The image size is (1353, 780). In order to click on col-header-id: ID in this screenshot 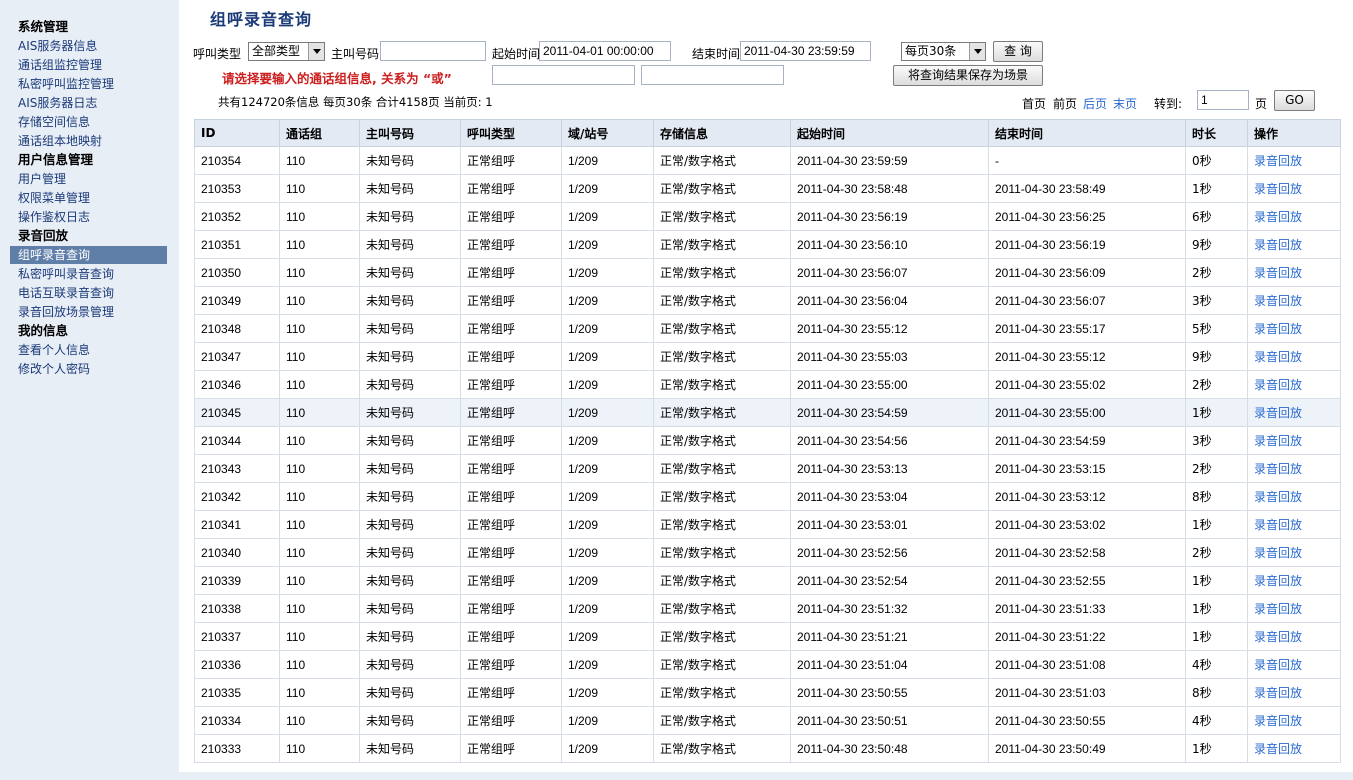, I will do `click(237, 133)`.